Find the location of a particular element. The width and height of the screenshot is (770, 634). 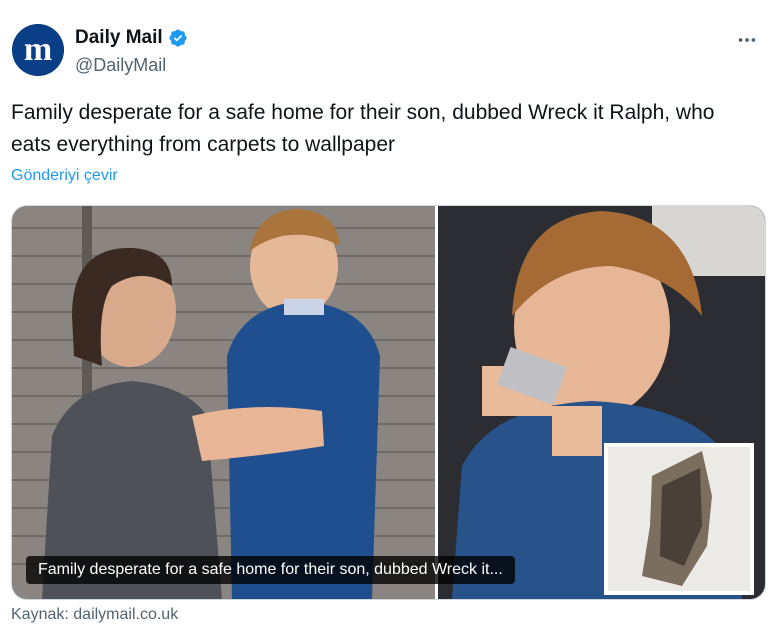

source-domain-link: dailymail.co.uk is located at coordinates (125, 614).